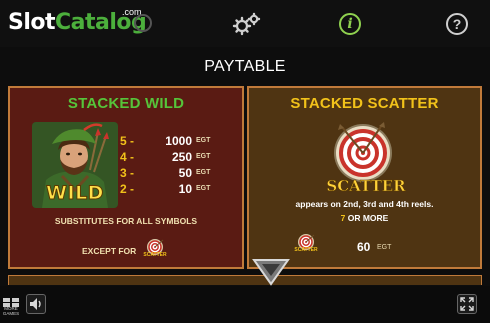  I want to click on info-icon: i, so click(350, 24).